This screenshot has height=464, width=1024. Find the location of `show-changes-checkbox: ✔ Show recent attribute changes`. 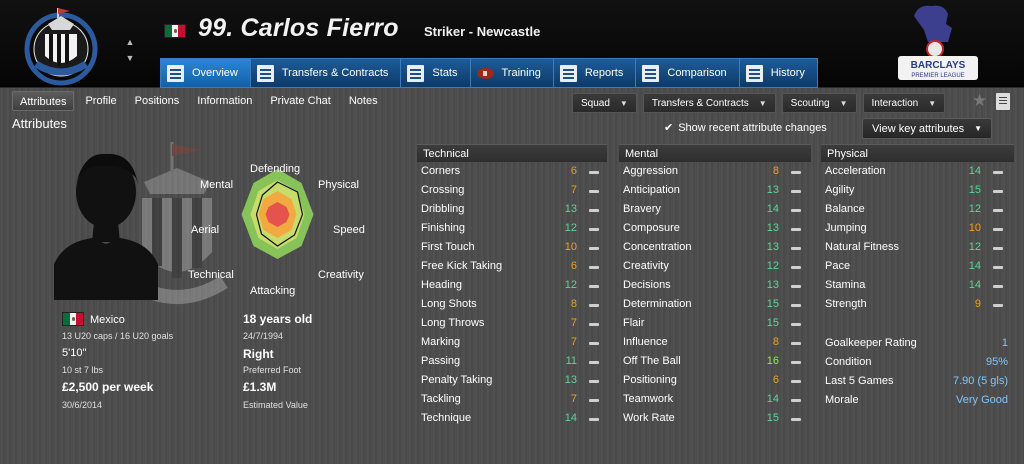

show-changes-checkbox: ✔ Show recent attribute changes is located at coordinates (745, 128).